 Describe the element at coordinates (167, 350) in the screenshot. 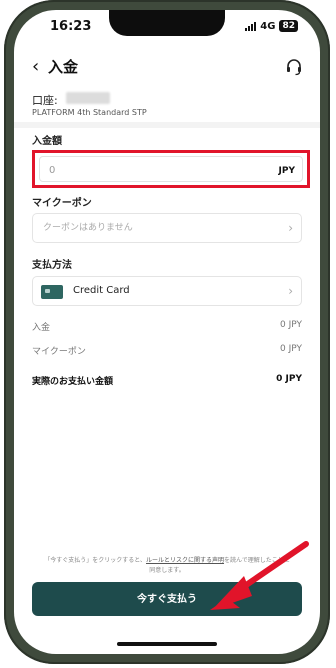

I see `coupon-row: マイクーポン 0 JPY` at that location.